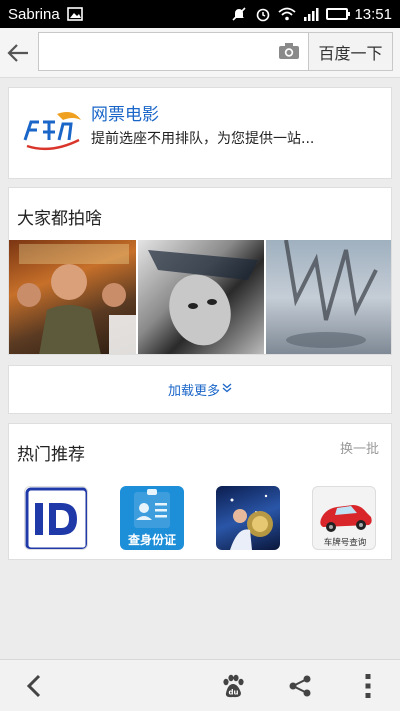 The height and width of the screenshot is (711, 400). I want to click on load-more-card: 加载更多, so click(200, 389).